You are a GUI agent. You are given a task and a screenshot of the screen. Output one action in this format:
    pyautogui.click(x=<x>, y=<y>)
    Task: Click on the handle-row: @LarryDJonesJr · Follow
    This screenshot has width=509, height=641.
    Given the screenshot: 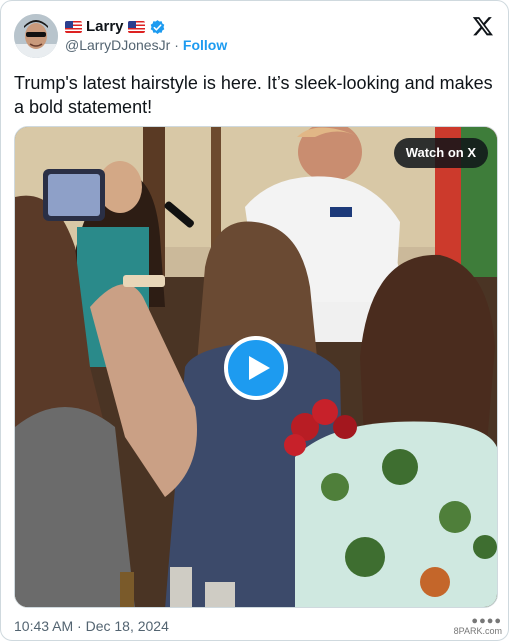 What is the action you would take?
    pyautogui.click(x=146, y=45)
    